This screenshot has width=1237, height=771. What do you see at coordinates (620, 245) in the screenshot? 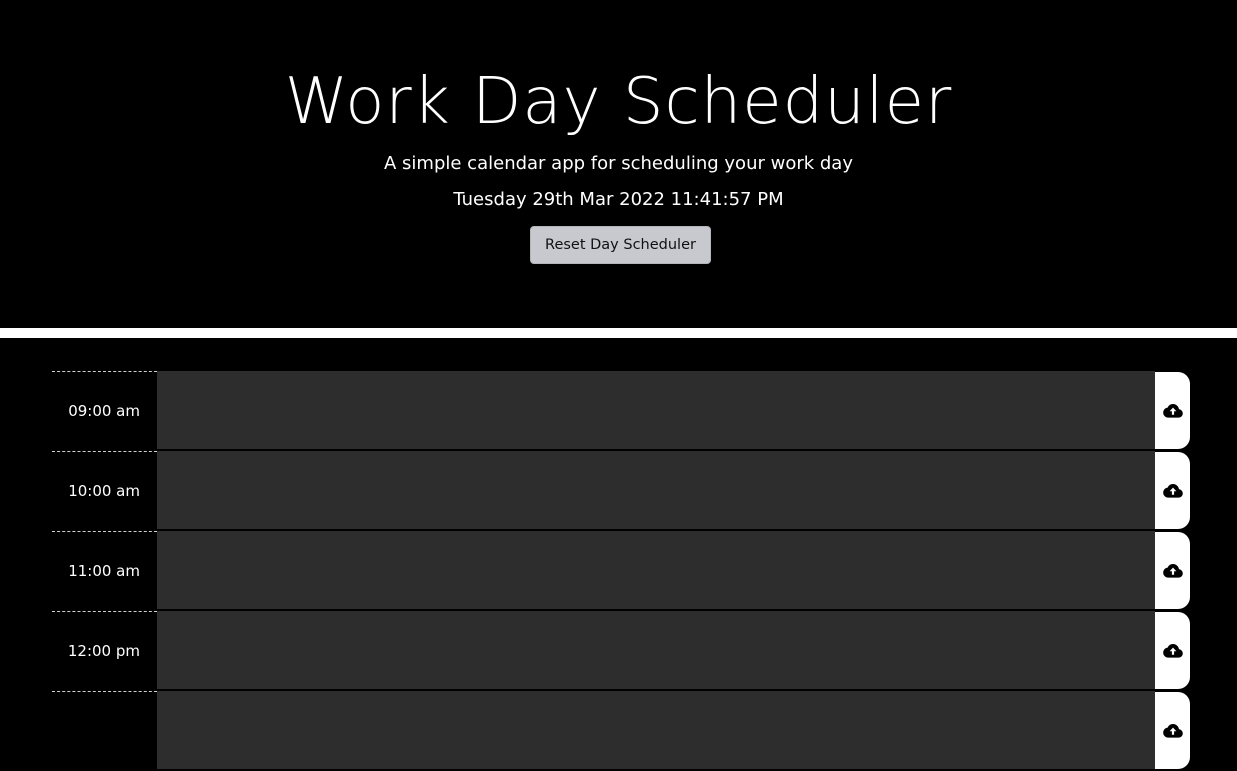
I see `reset-day-button: Reset Day Scheduler` at bounding box center [620, 245].